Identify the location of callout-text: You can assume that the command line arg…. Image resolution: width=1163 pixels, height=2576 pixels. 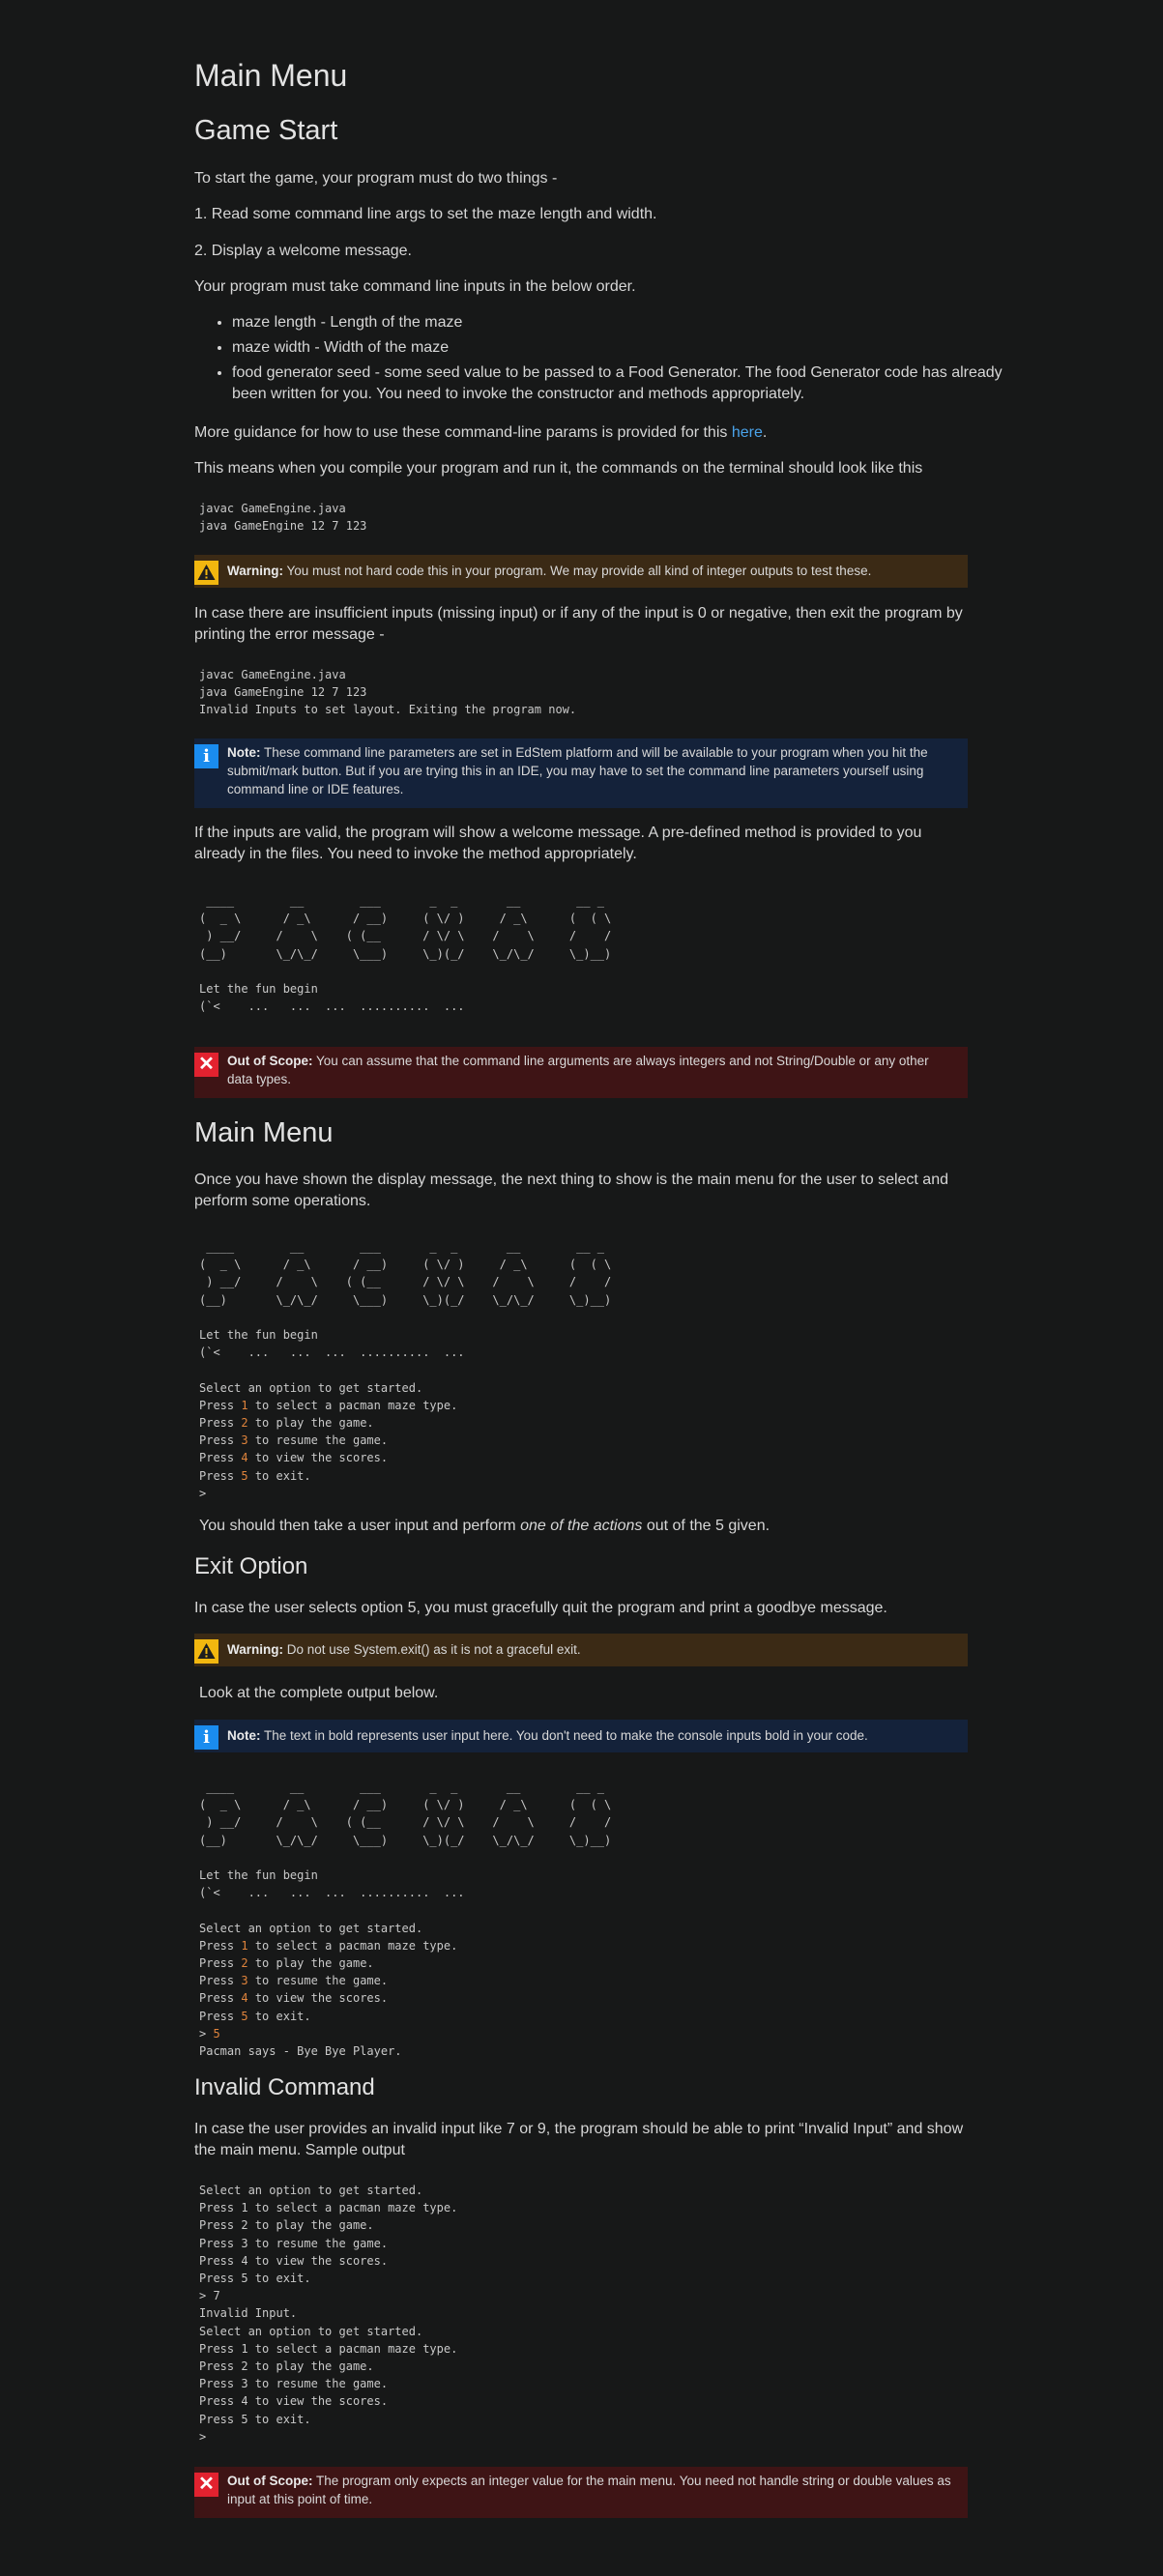
(578, 1070).